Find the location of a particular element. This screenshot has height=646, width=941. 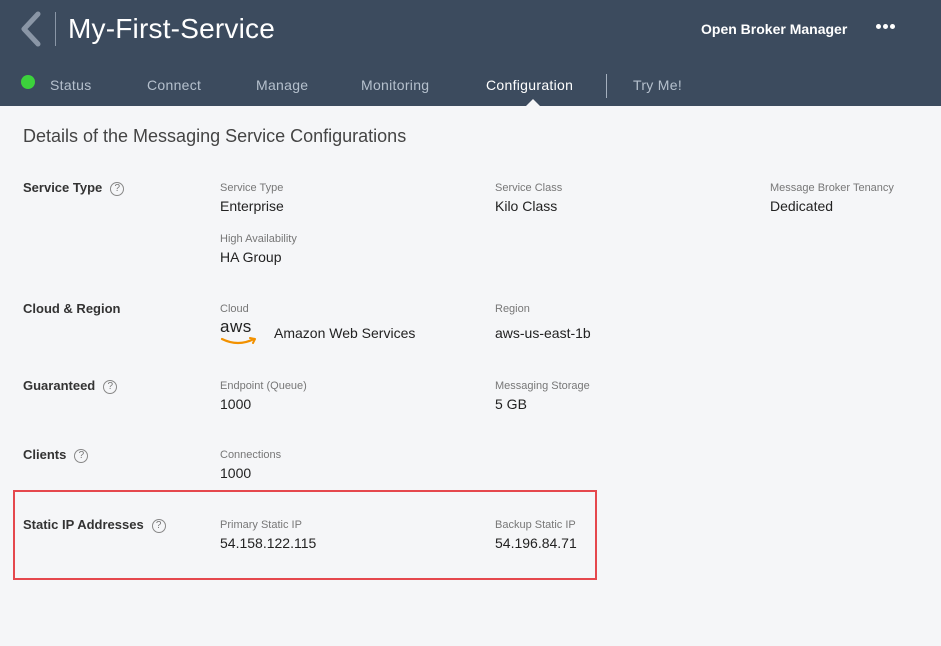

field-label: High Availability is located at coordinates (258, 239).